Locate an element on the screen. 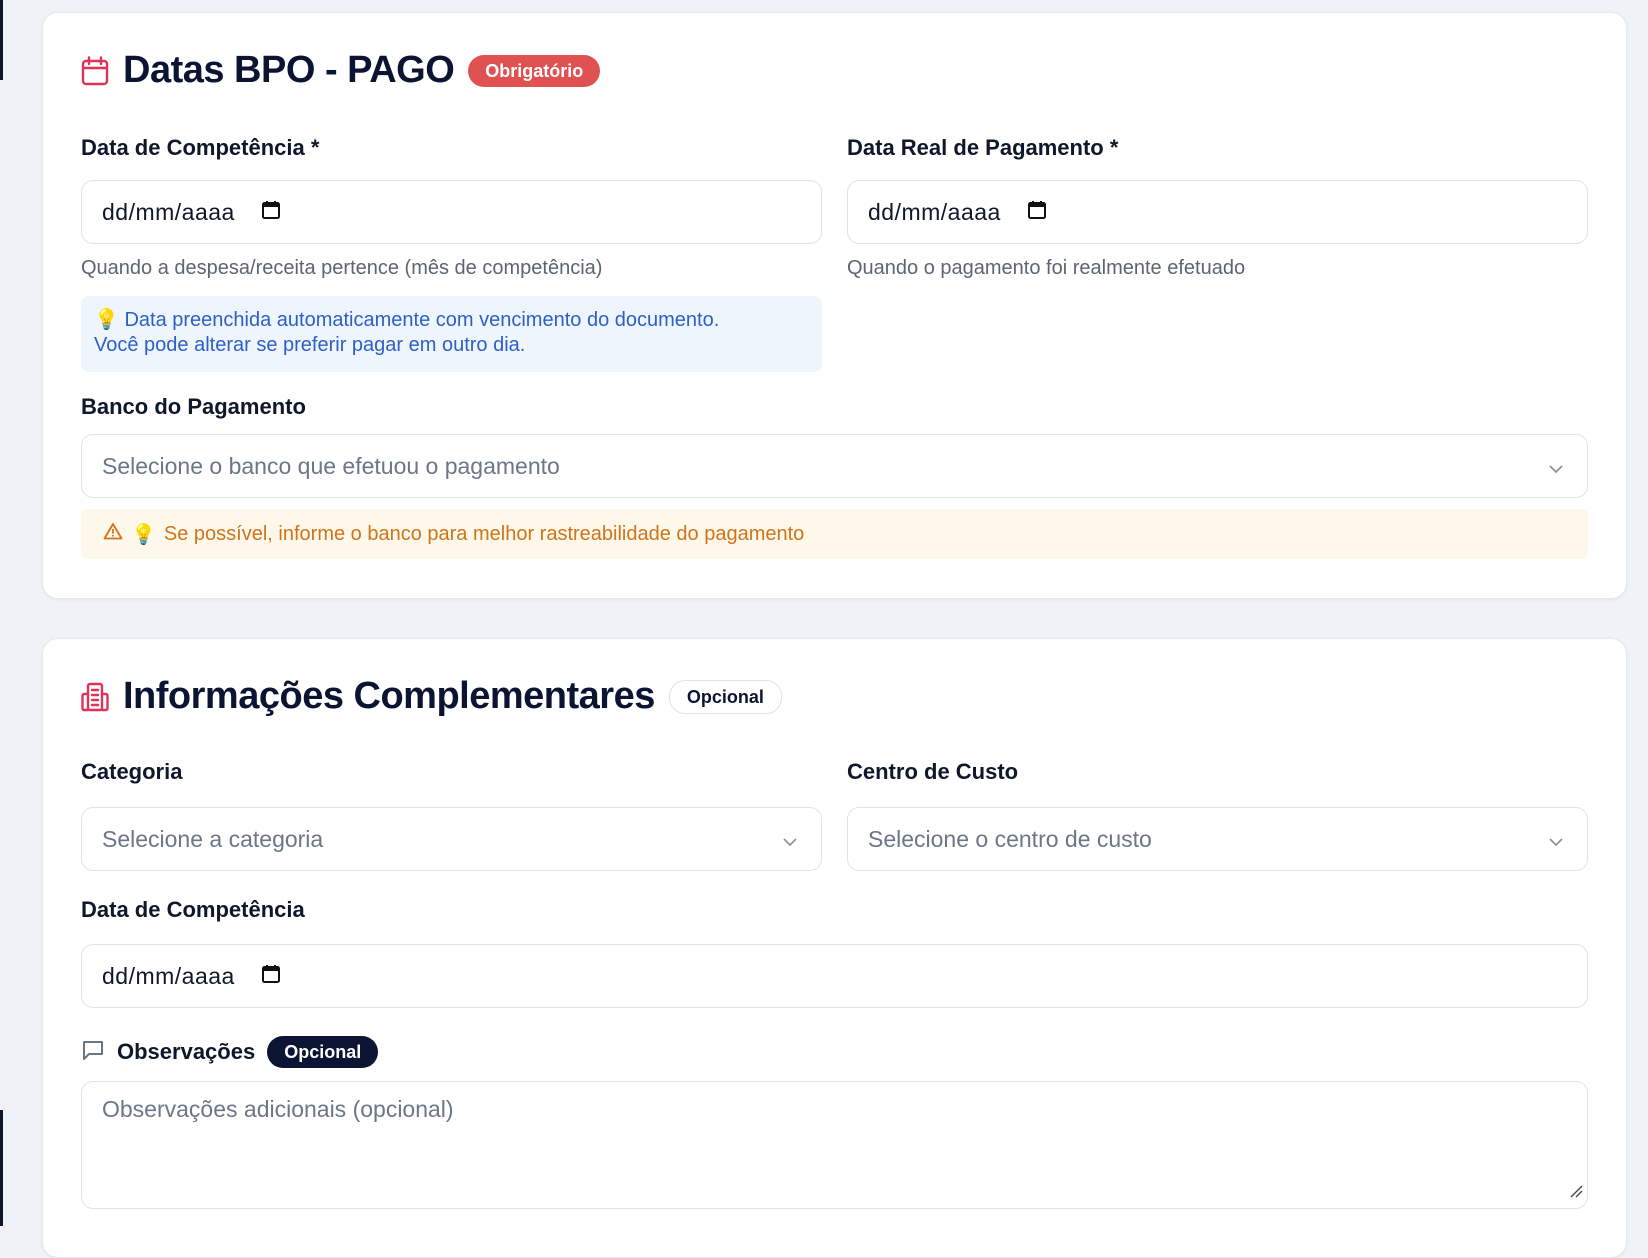 This screenshot has width=1648, height=1258. observacoes-placeholder: Observações adicionais (opcional) is located at coordinates (278, 1109).